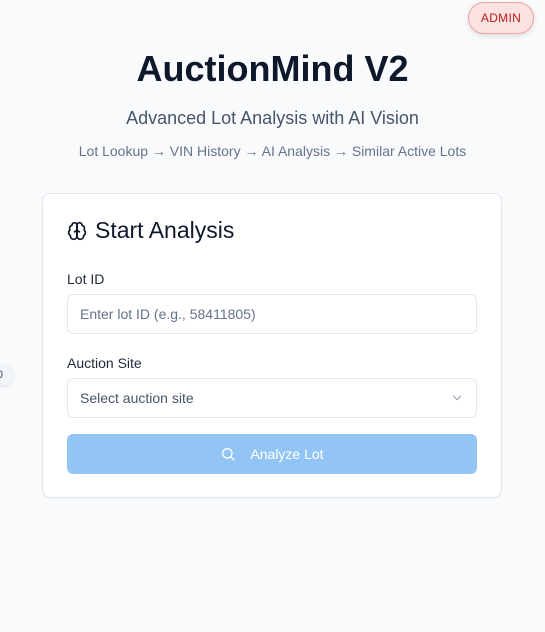 The image size is (545, 632). What do you see at coordinates (7, 375) in the screenshot?
I see `side-toggle: 0` at bounding box center [7, 375].